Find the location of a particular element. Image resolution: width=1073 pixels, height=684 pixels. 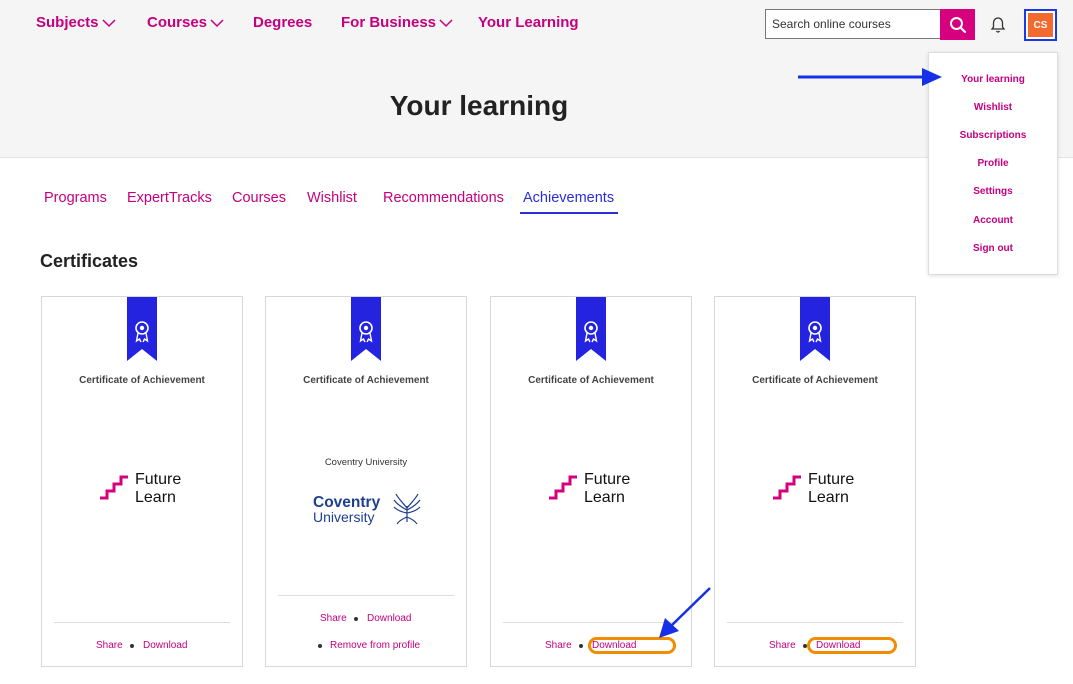

active-tab-indicator is located at coordinates (569, 213).